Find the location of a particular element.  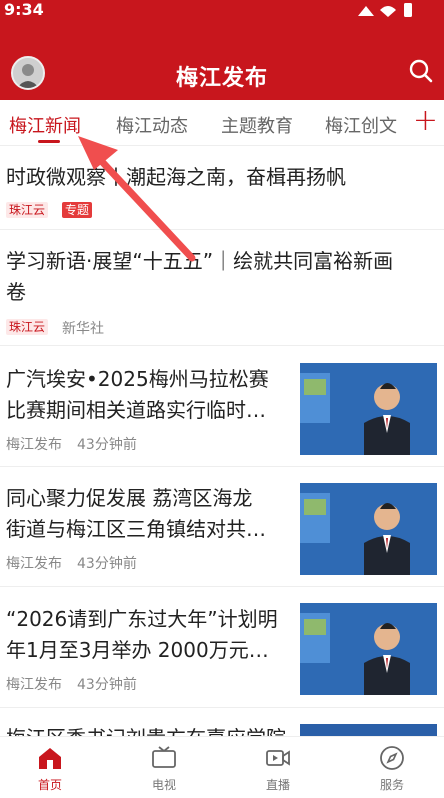

news-title-line1: 梅江区委书记刘贵方在嘉应学院 is located at coordinates (146, 729).